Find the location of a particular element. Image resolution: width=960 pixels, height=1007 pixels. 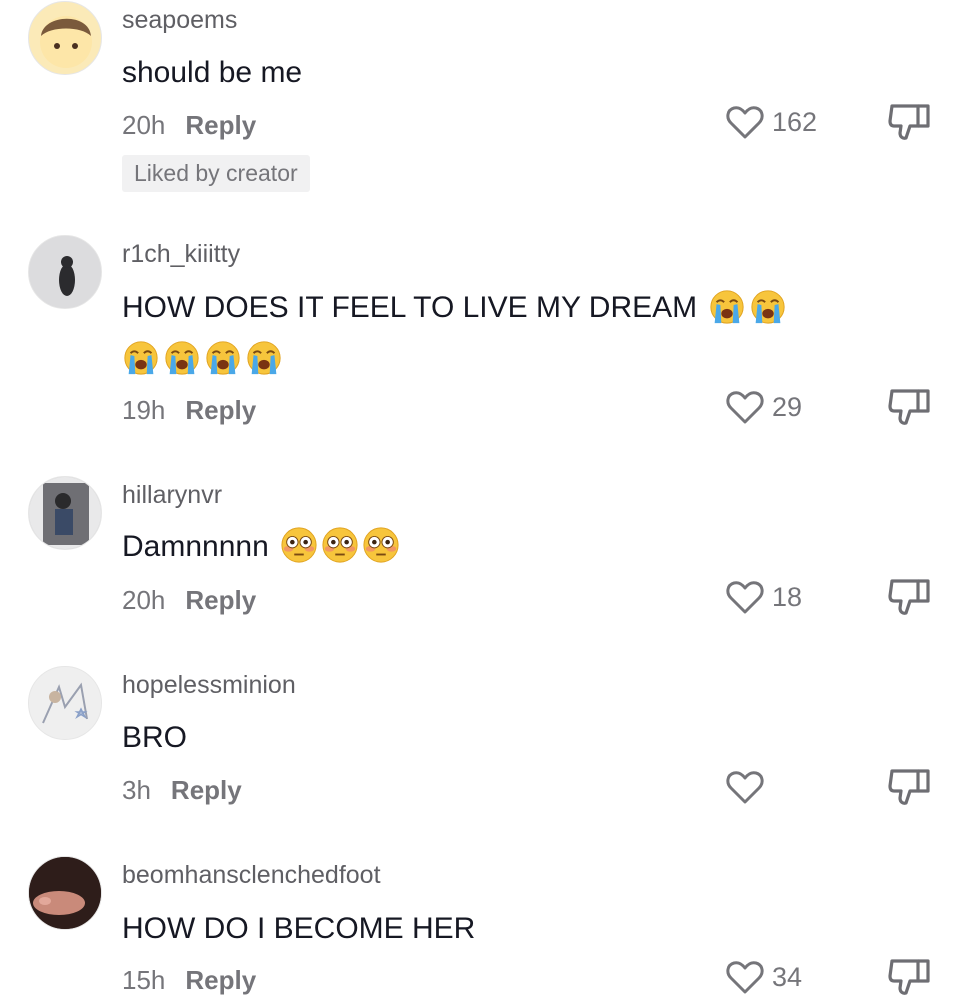

comment-text-content: Damnnnnn is located at coordinates (195, 546).